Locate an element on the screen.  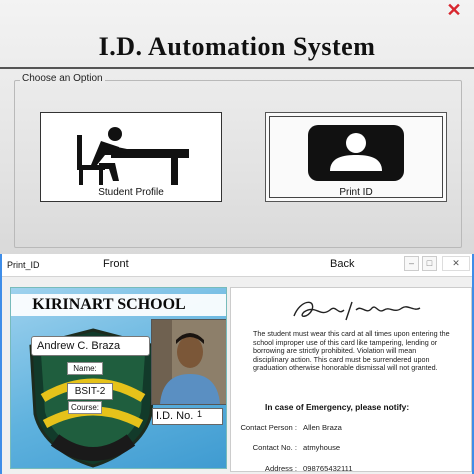
address-label: Address : is located at coordinates (280, 468).